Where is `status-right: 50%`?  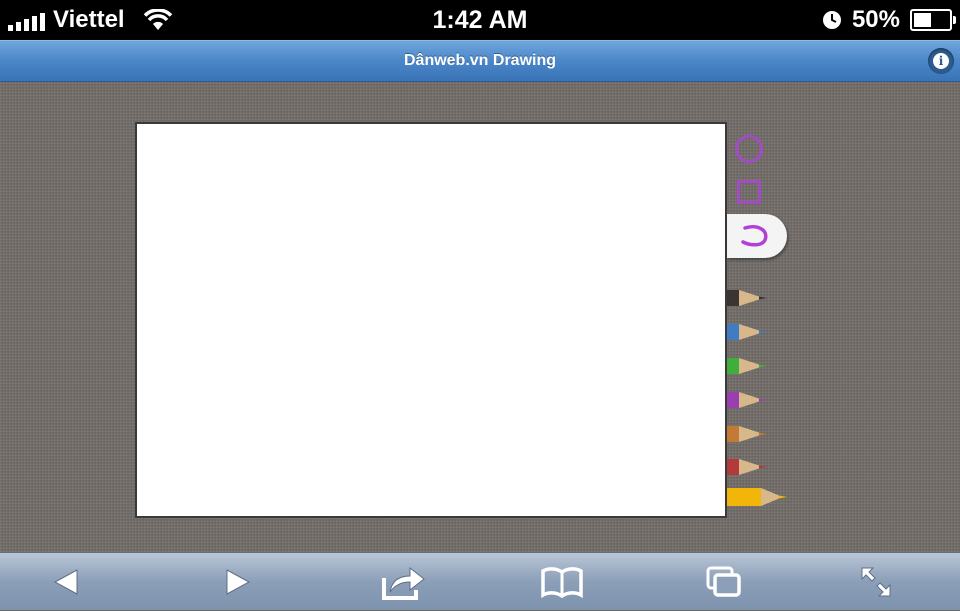 status-right: 50% is located at coordinates (889, 20).